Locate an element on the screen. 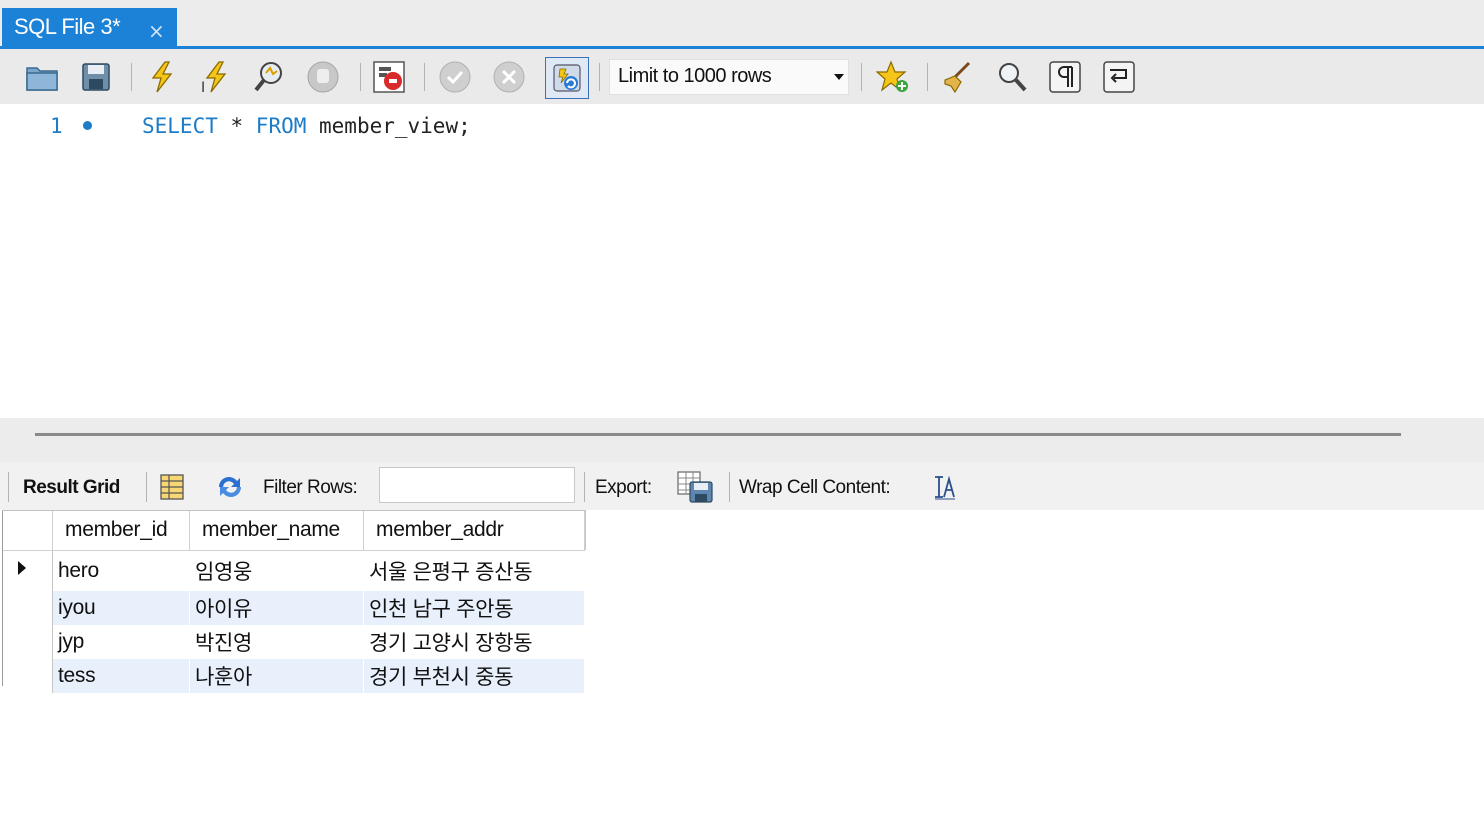  grid-header-row: member_id member_name member_addr is located at coordinates (293, 530).